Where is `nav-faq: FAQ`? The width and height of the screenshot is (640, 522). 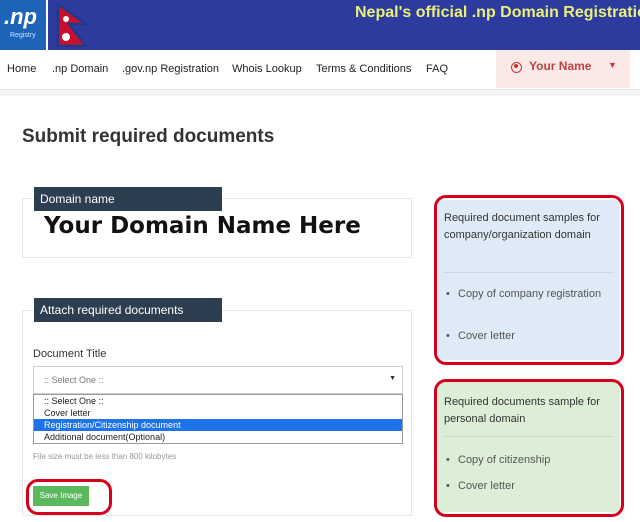
nav-faq: FAQ is located at coordinates (437, 69).